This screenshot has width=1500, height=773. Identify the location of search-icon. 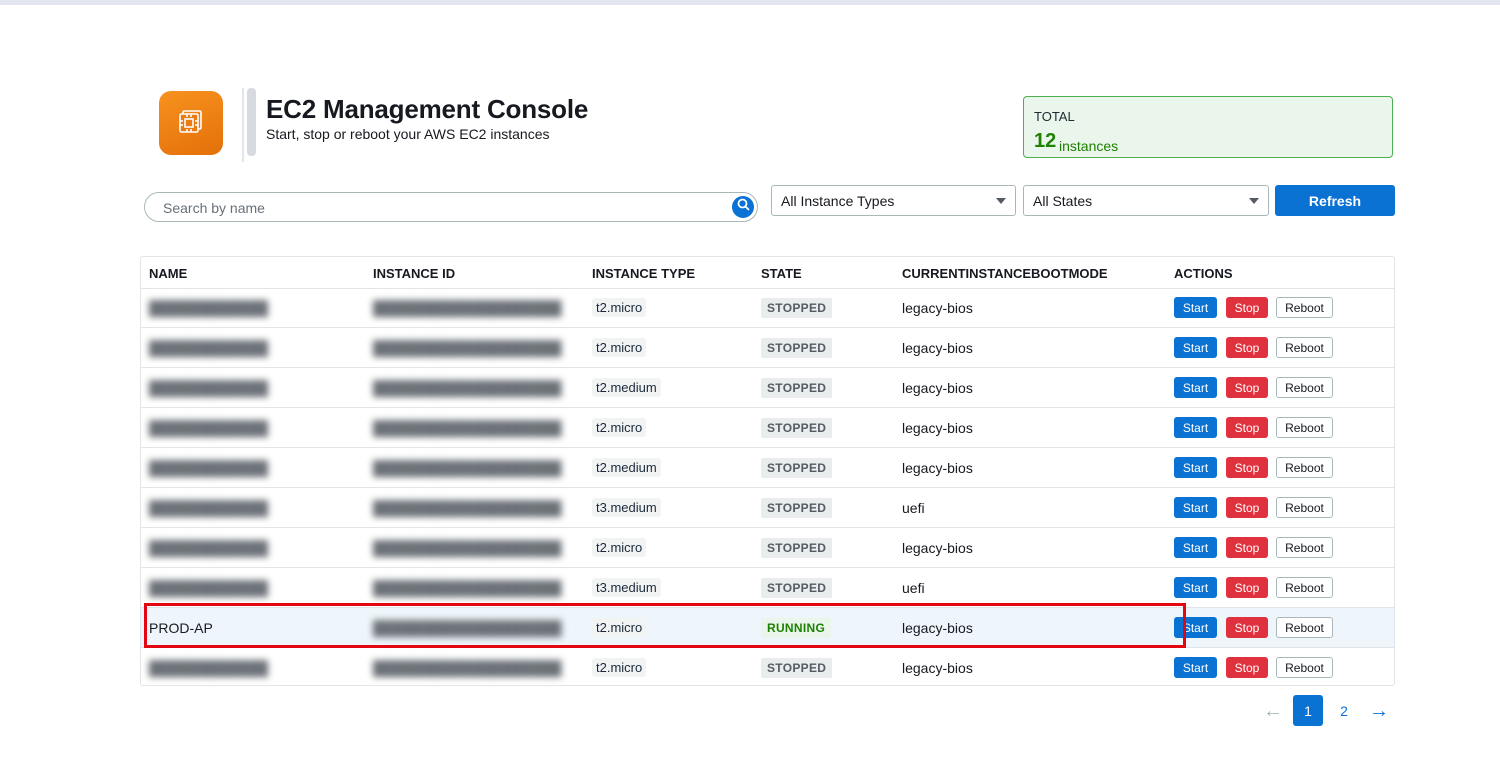
(743, 207).